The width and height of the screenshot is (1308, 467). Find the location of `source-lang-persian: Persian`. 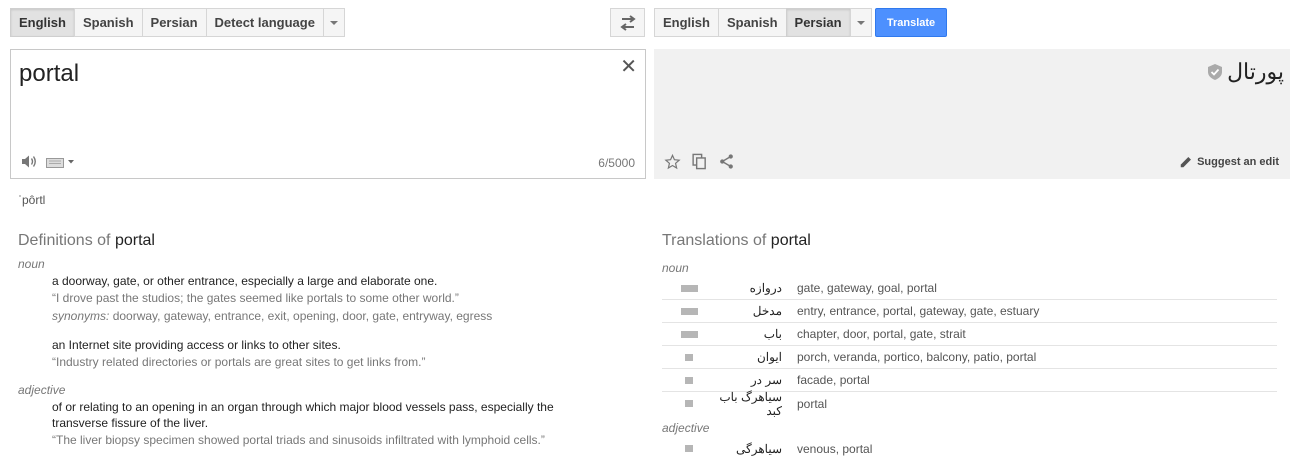

source-lang-persian: Persian is located at coordinates (173, 22).